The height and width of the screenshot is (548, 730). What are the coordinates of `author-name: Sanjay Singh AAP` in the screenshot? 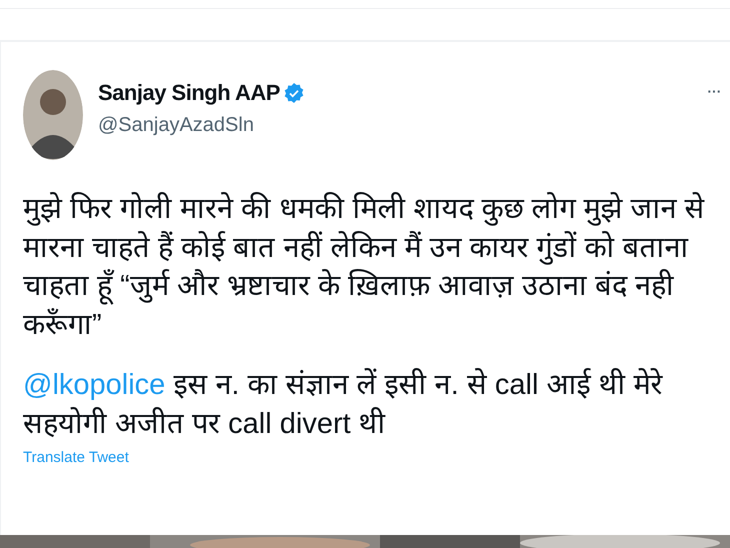 It's located at (189, 93).